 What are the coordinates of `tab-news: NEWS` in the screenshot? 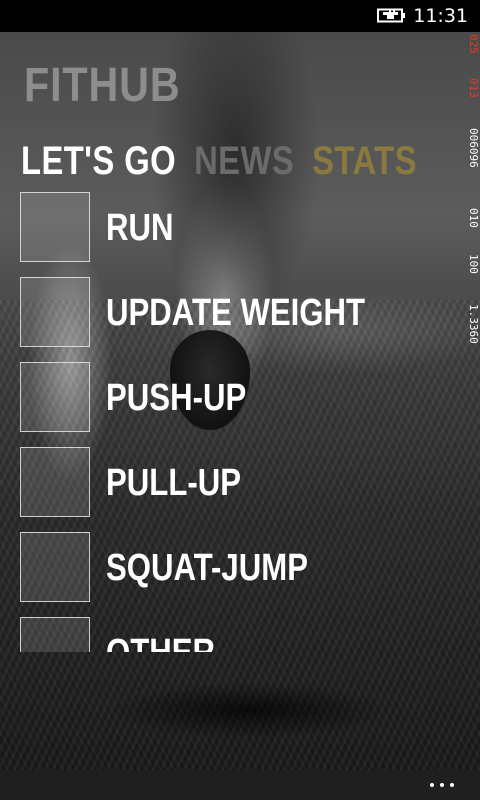 It's located at (244, 161).